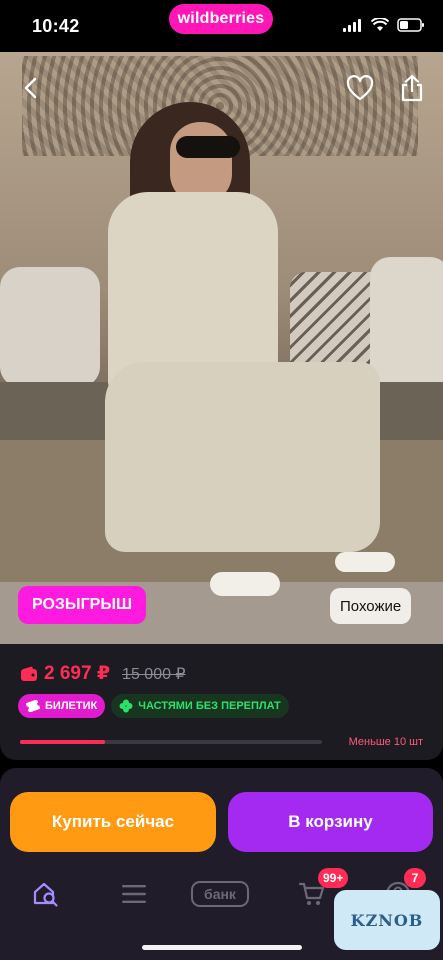 The image size is (443, 960). I want to click on favorite-button, so click(360, 88).